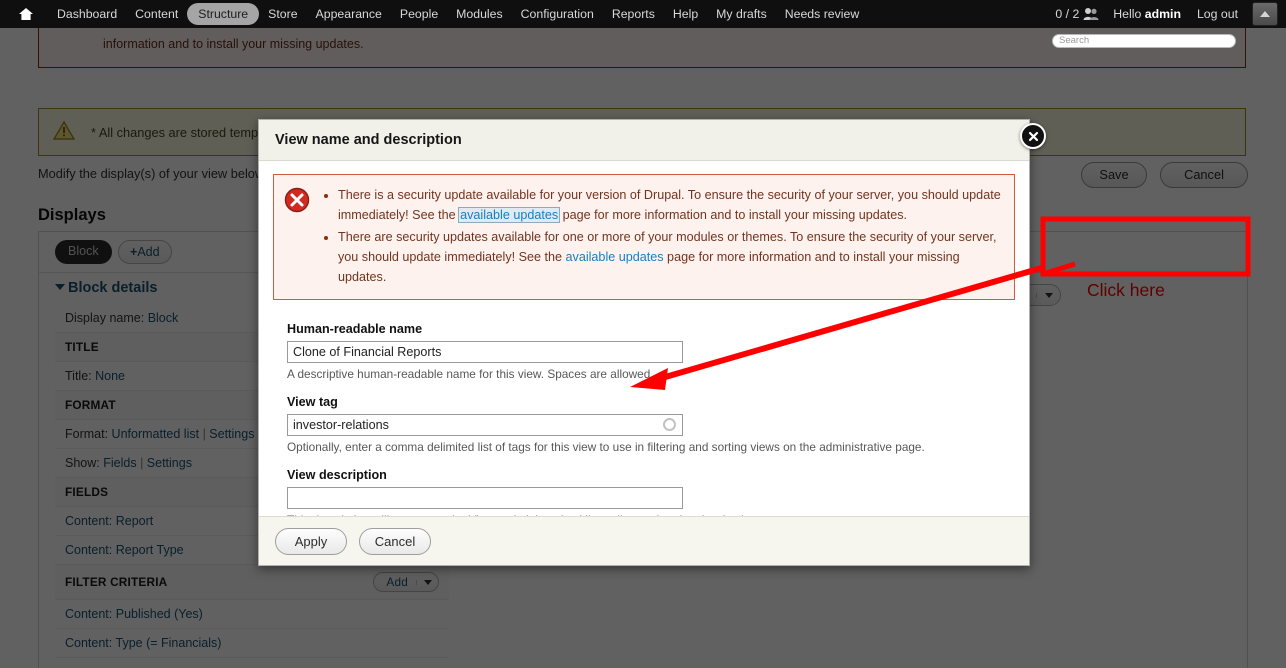 This screenshot has height=668, width=1286. Describe the element at coordinates (337, 475) in the screenshot. I see `view-description-label: View description` at that location.